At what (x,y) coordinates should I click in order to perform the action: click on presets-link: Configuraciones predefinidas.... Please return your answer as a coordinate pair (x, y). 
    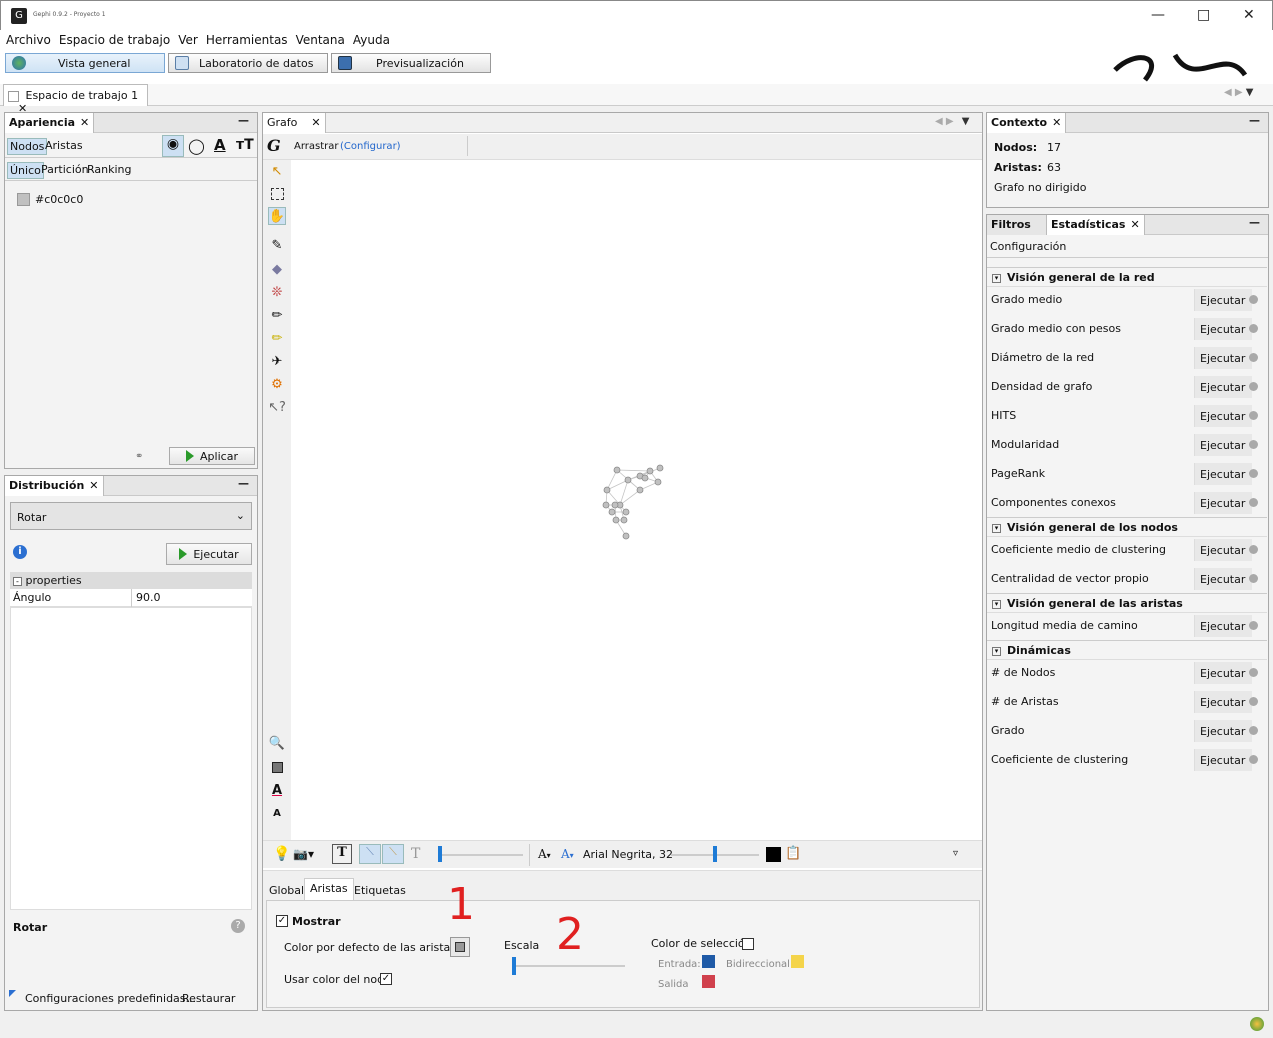
    Looking at the image, I should click on (110, 998).